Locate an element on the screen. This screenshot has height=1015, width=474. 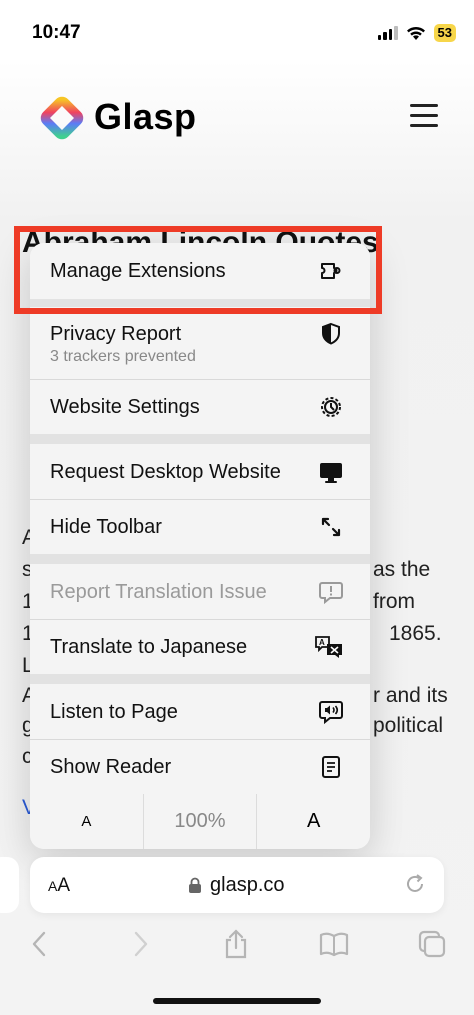
translate-icon: A is located at coordinates (328, 647).